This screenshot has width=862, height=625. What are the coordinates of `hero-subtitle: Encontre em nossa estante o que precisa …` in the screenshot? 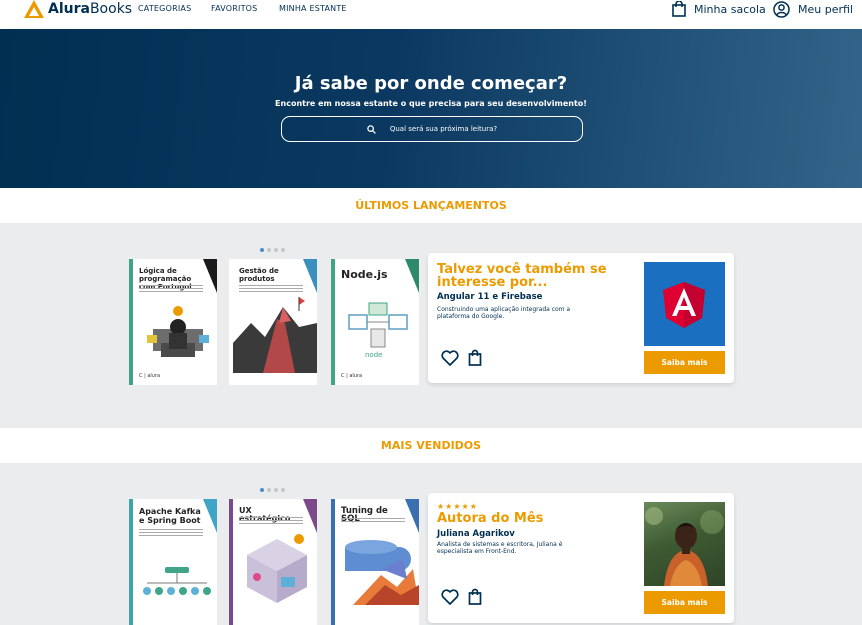 It's located at (431, 103).